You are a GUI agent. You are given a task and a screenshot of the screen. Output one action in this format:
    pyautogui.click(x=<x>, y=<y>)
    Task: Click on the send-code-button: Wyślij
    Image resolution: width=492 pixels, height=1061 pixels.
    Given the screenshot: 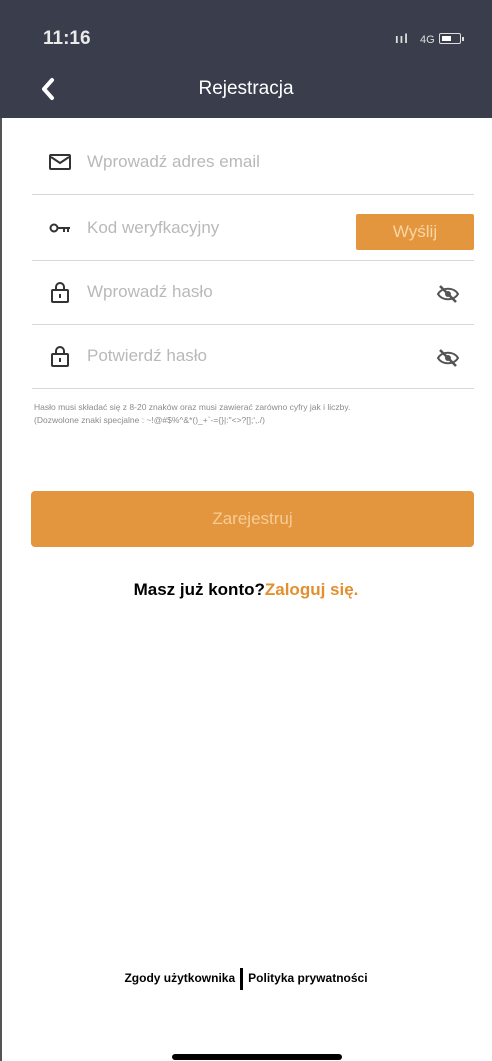 What is the action you would take?
    pyautogui.click(x=415, y=232)
    